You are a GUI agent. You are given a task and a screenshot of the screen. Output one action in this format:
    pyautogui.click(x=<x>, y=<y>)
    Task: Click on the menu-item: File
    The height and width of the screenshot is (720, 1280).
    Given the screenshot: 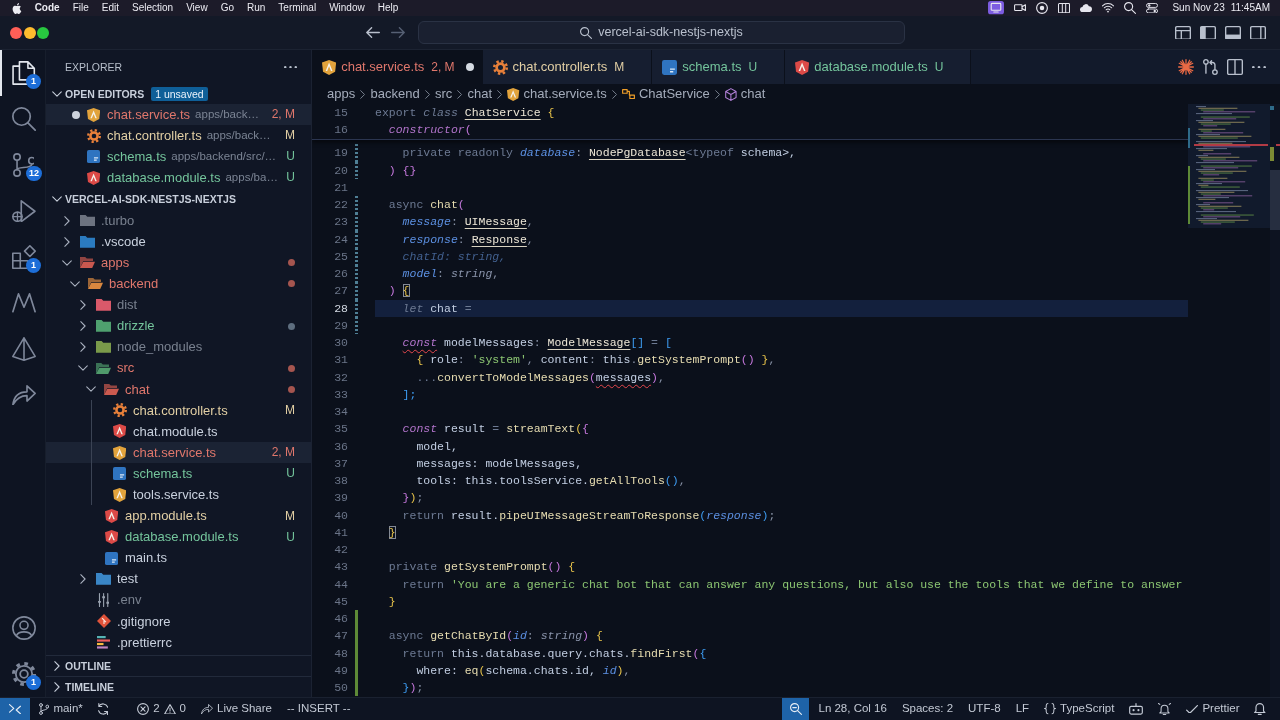 What is the action you would take?
    pyautogui.click(x=80, y=8)
    